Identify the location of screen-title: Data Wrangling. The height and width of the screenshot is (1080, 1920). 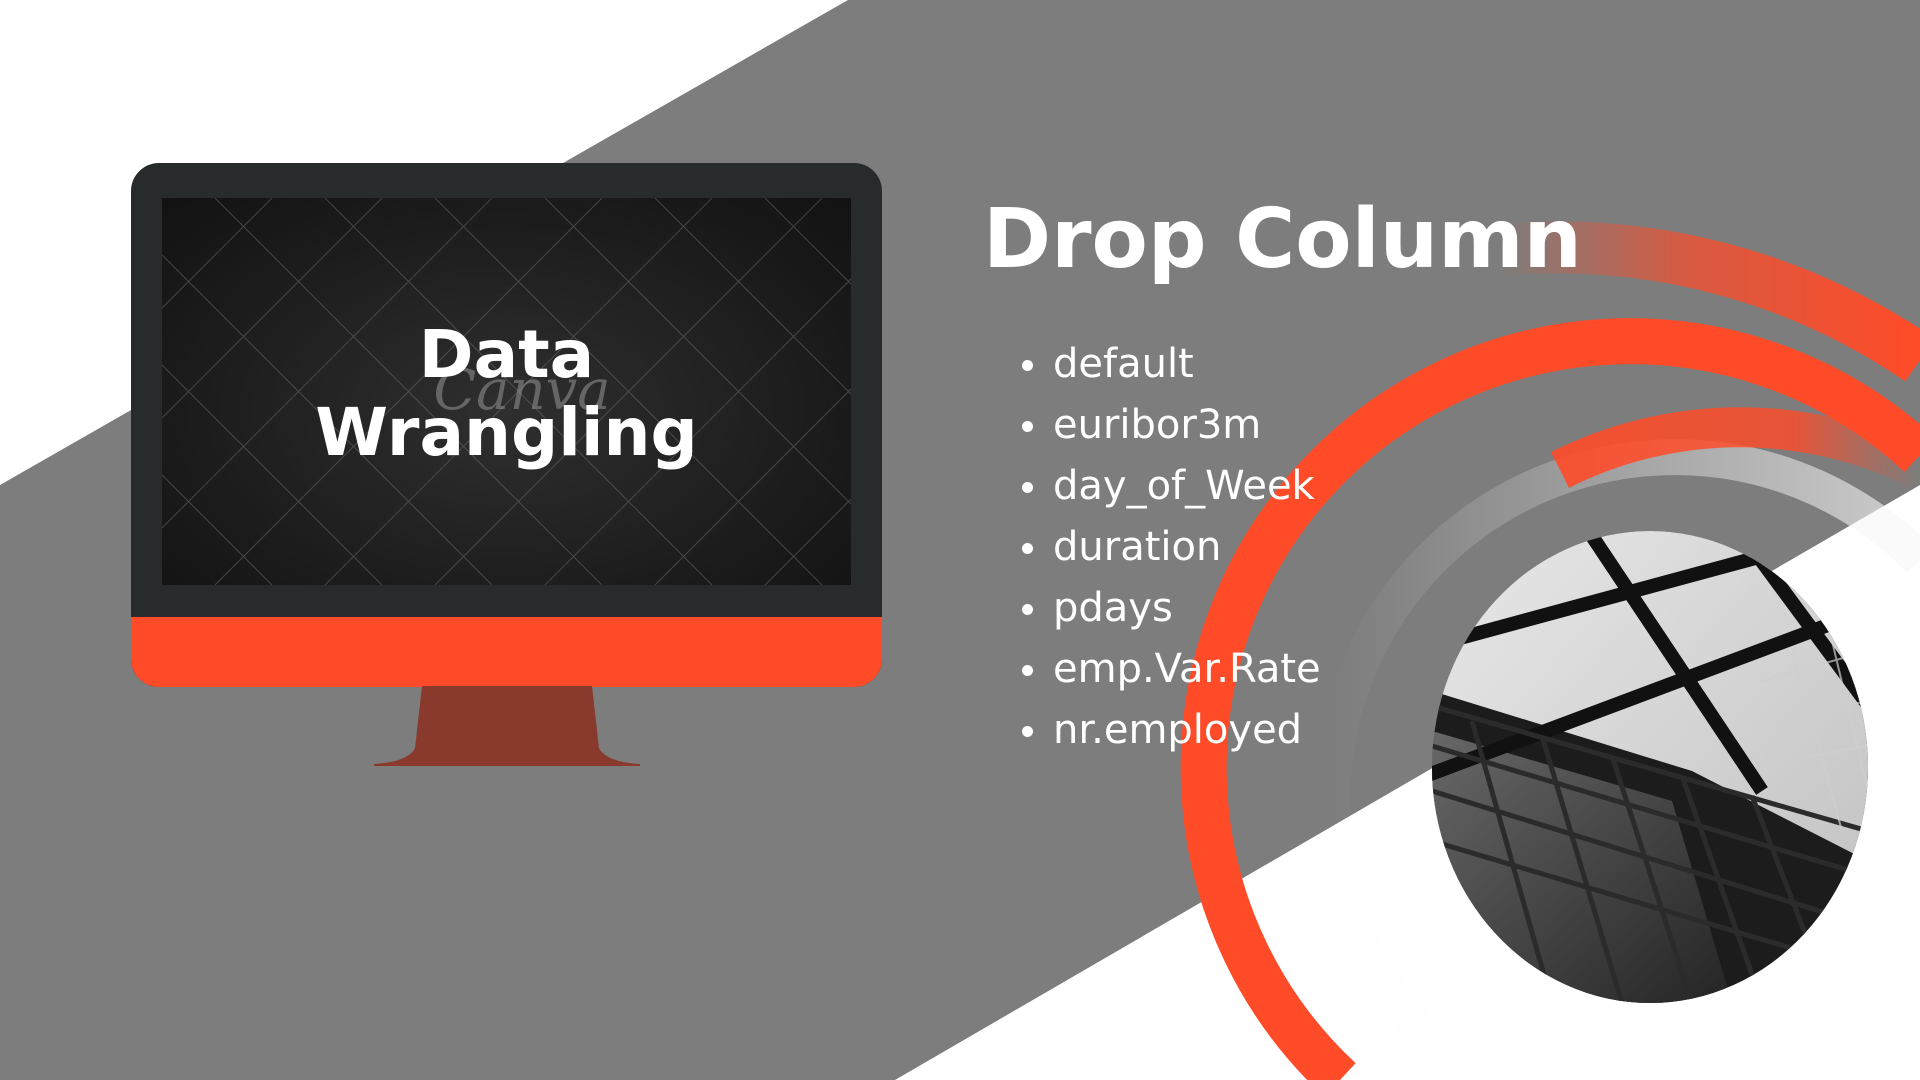
(506, 393).